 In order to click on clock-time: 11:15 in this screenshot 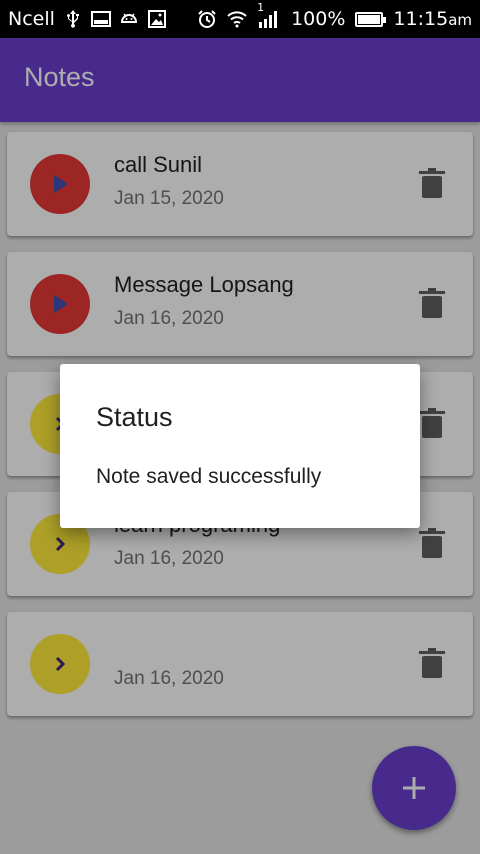, I will do `click(421, 19)`.